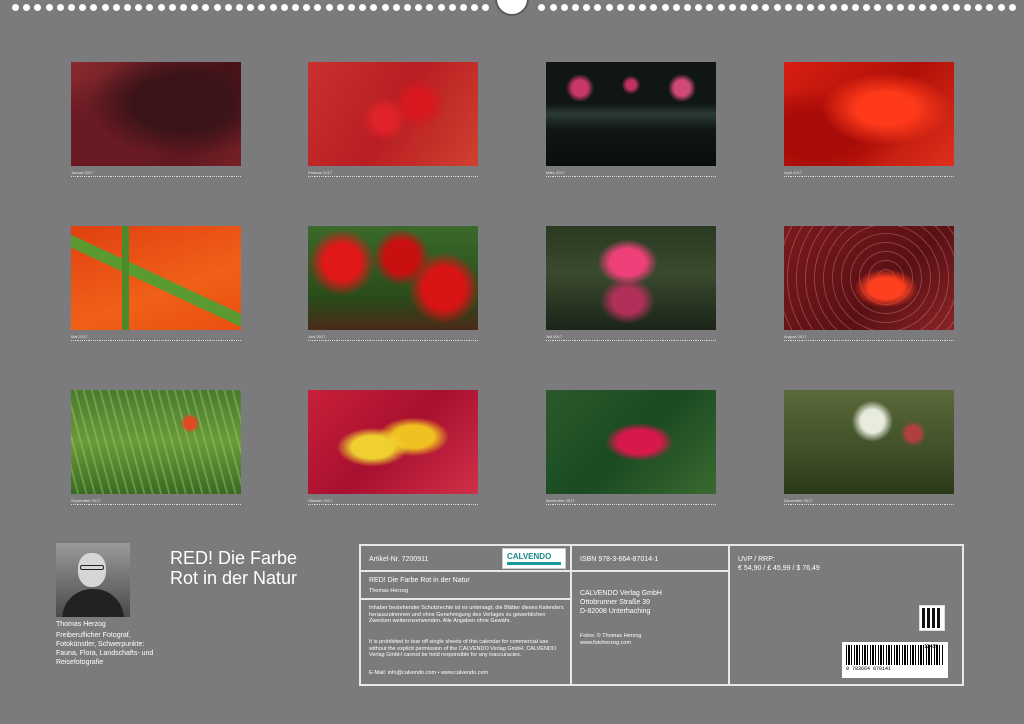  I want to click on month-label: März 2017, so click(555, 172).